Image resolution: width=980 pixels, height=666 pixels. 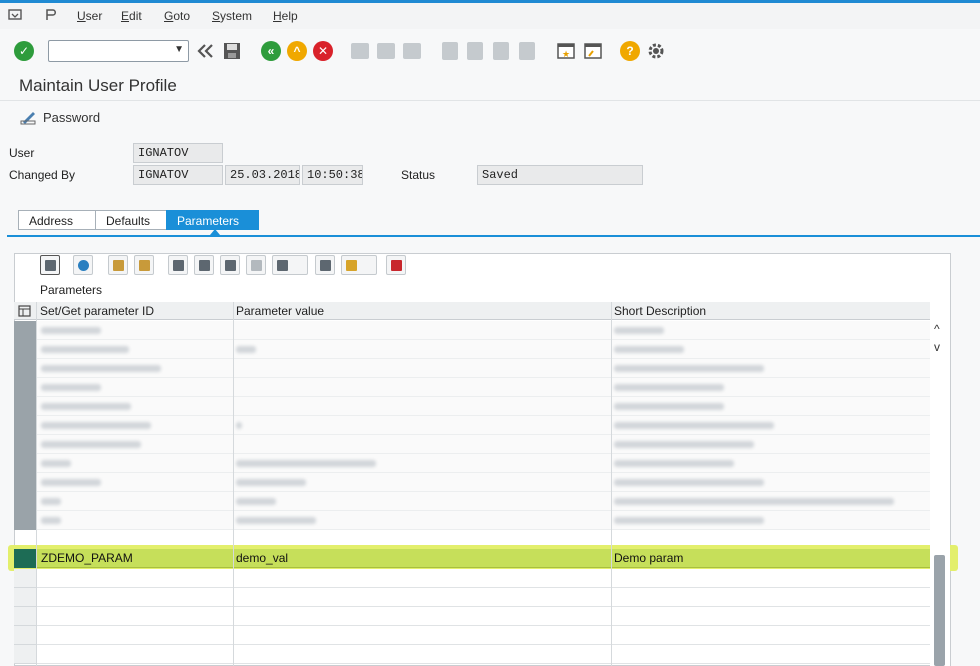 I want to click on status-label: Status, so click(x=418, y=175).